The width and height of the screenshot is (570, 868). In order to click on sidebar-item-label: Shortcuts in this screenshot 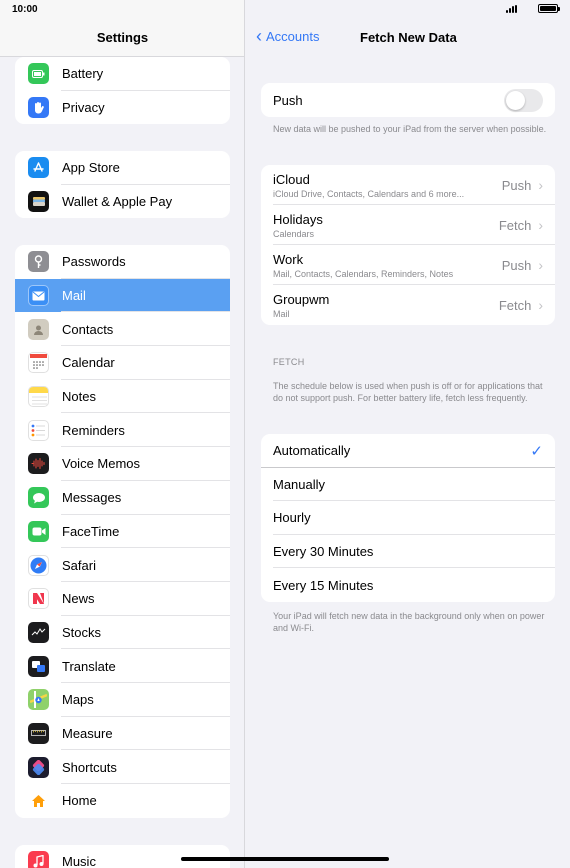, I will do `click(89, 767)`.